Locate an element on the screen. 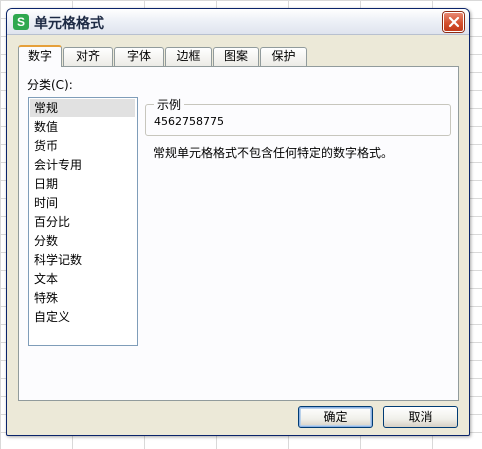 The width and height of the screenshot is (482, 449). dialog-title: 单元格格式 is located at coordinates (69, 24).